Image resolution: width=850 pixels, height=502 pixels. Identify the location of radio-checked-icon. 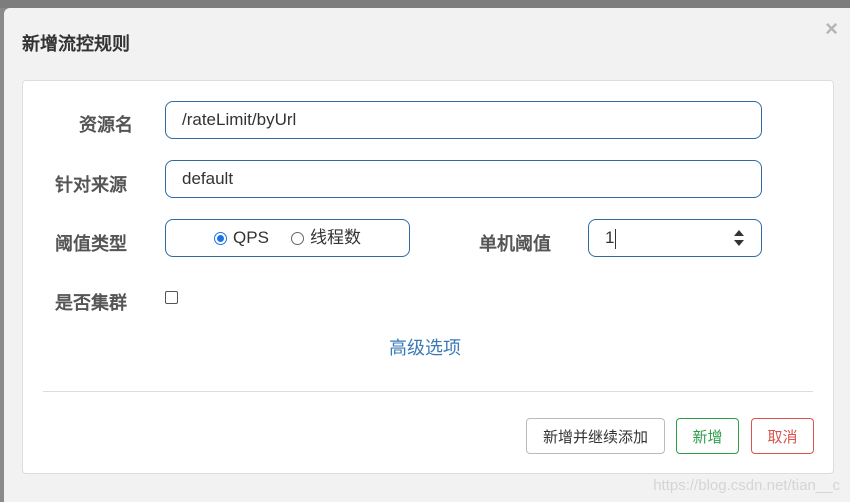
(221, 238).